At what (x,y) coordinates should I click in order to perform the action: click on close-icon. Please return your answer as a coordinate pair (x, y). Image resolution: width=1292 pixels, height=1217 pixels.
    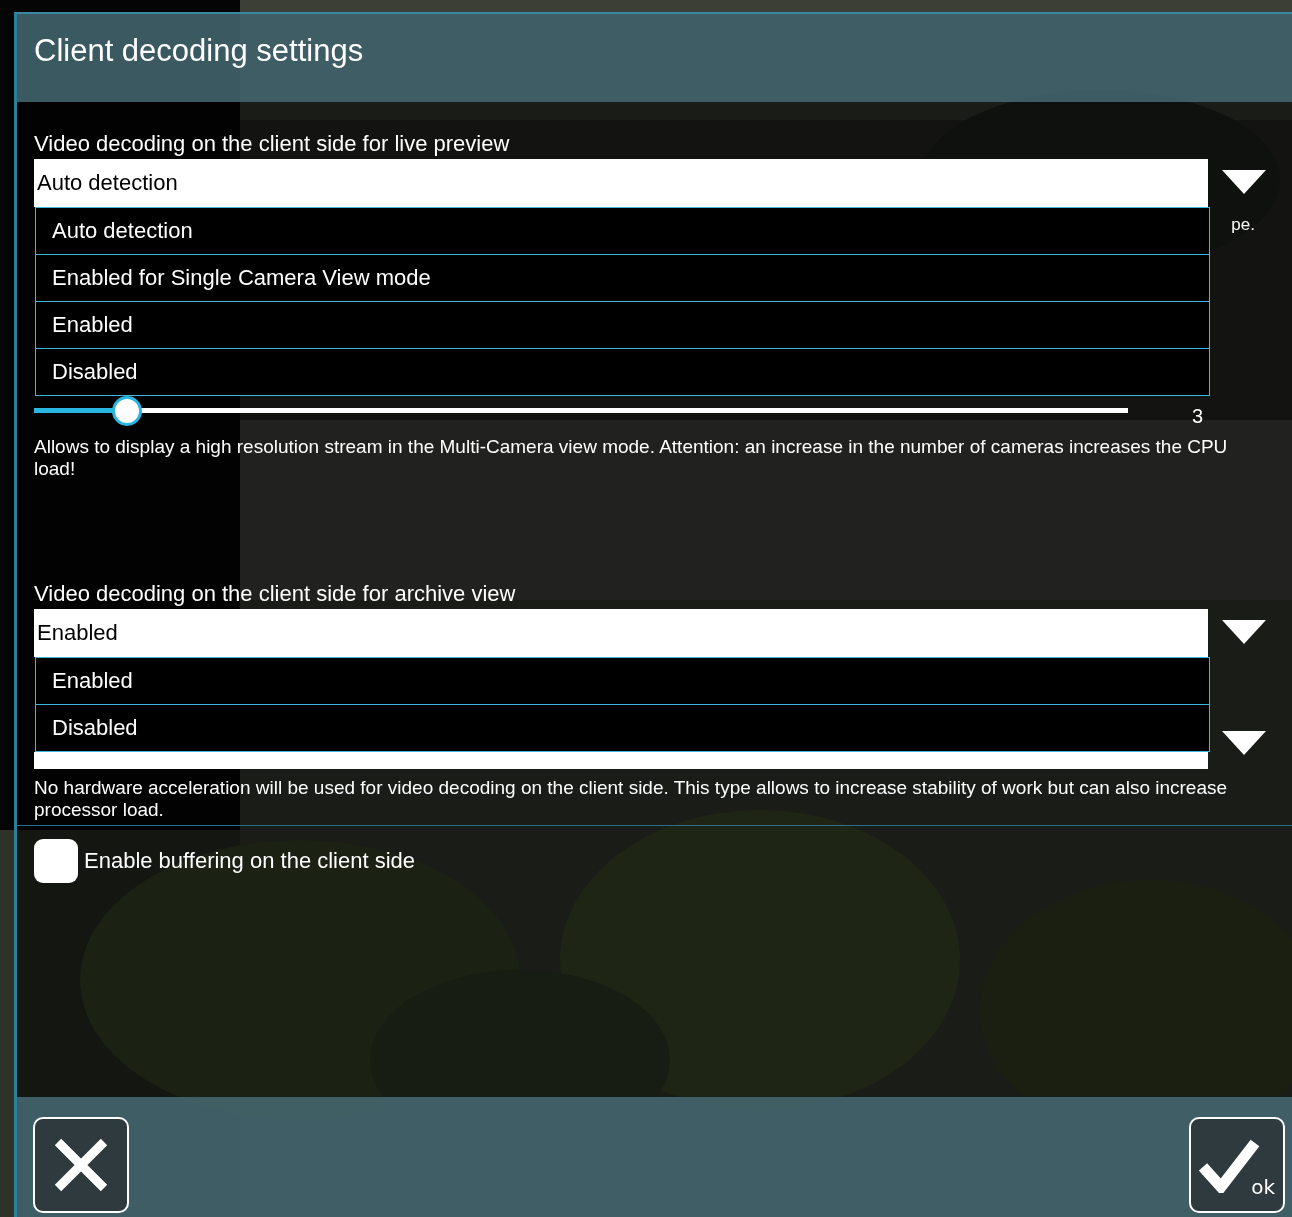
    Looking at the image, I should click on (81, 1165).